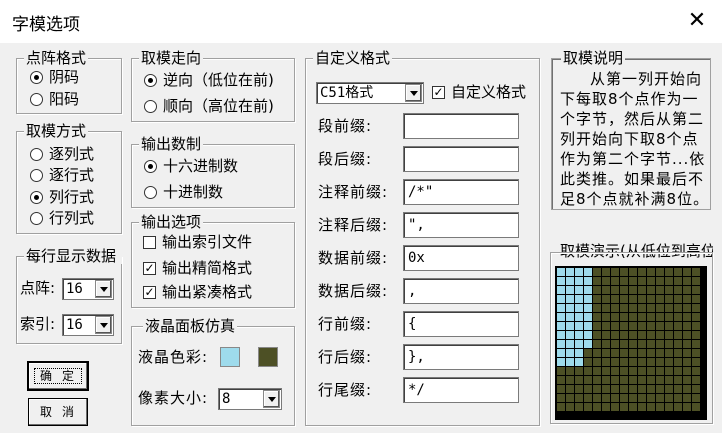 The image size is (722, 433). Describe the element at coordinates (62, 175) in the screenshot. I see `radio-row-wise: 逐行式` at that location.